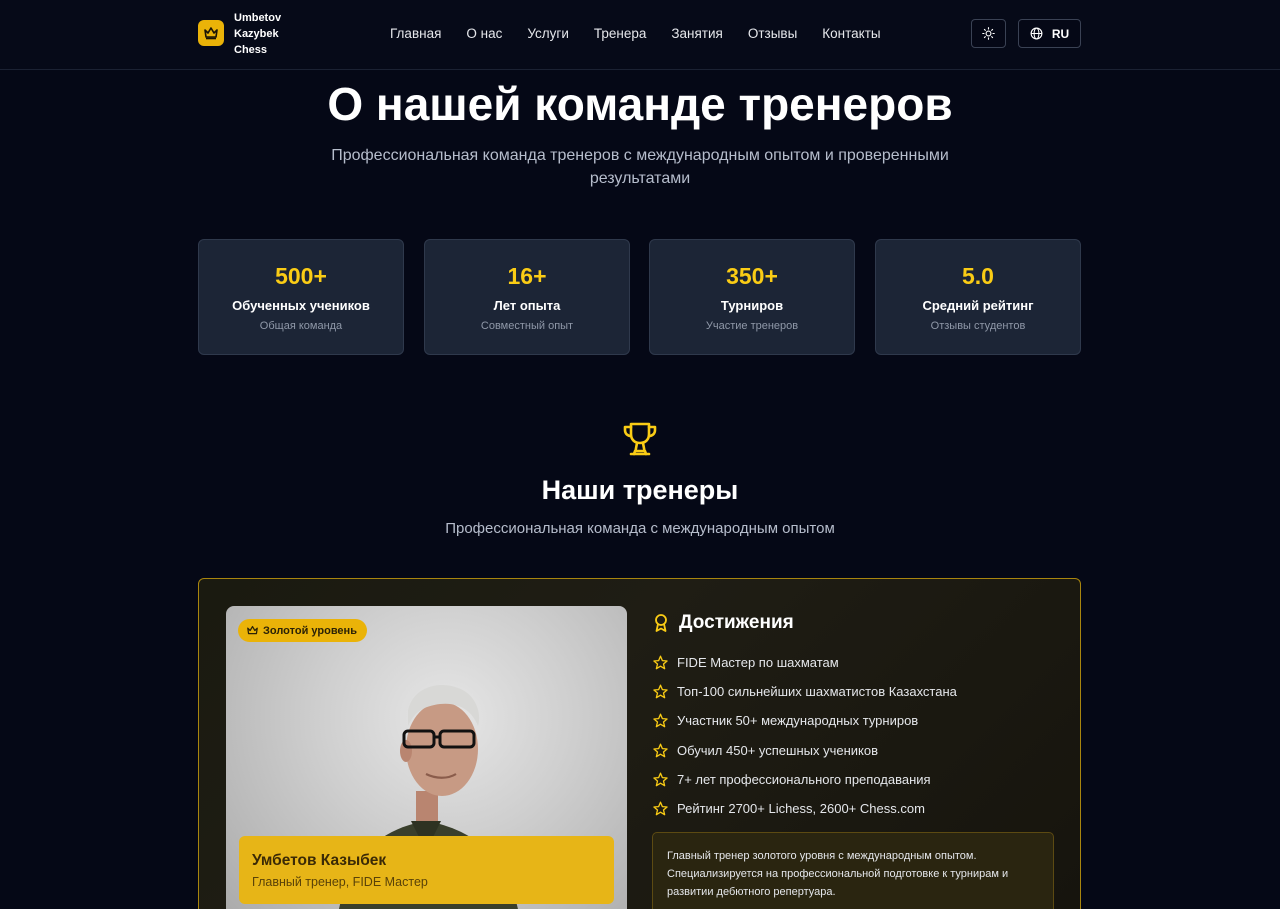 The width and height of the screenshot is (1280, 909). I want to click on achievement-item: Обучил 450+ успешных учеников, so click(863, 750).